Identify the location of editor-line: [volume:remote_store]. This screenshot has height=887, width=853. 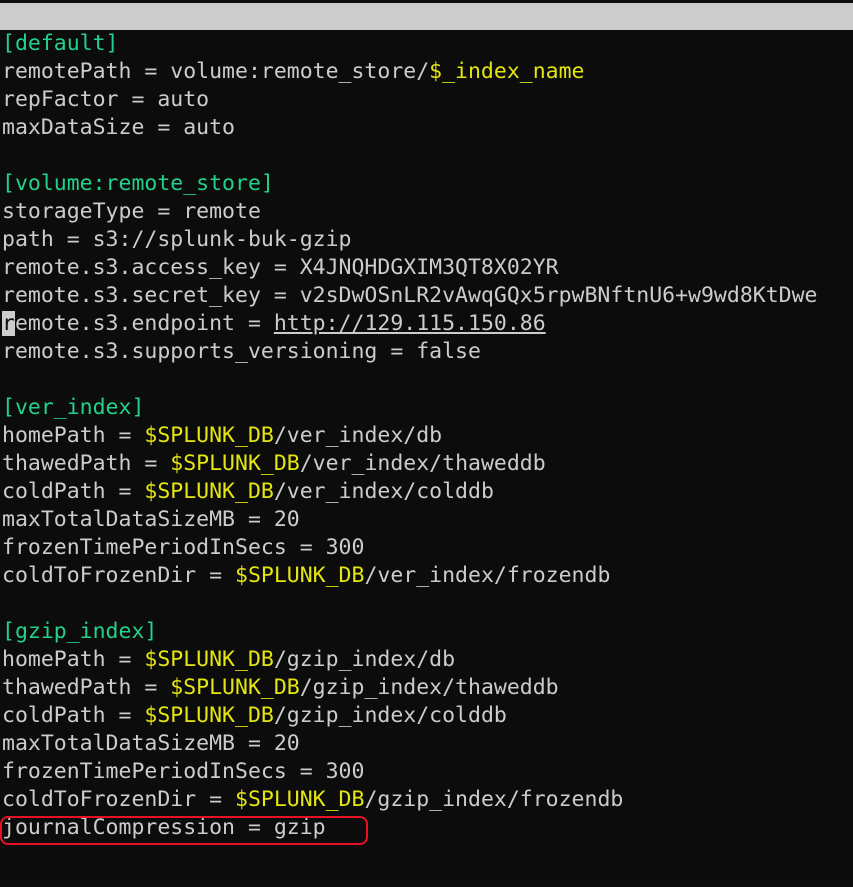
(427, 184).